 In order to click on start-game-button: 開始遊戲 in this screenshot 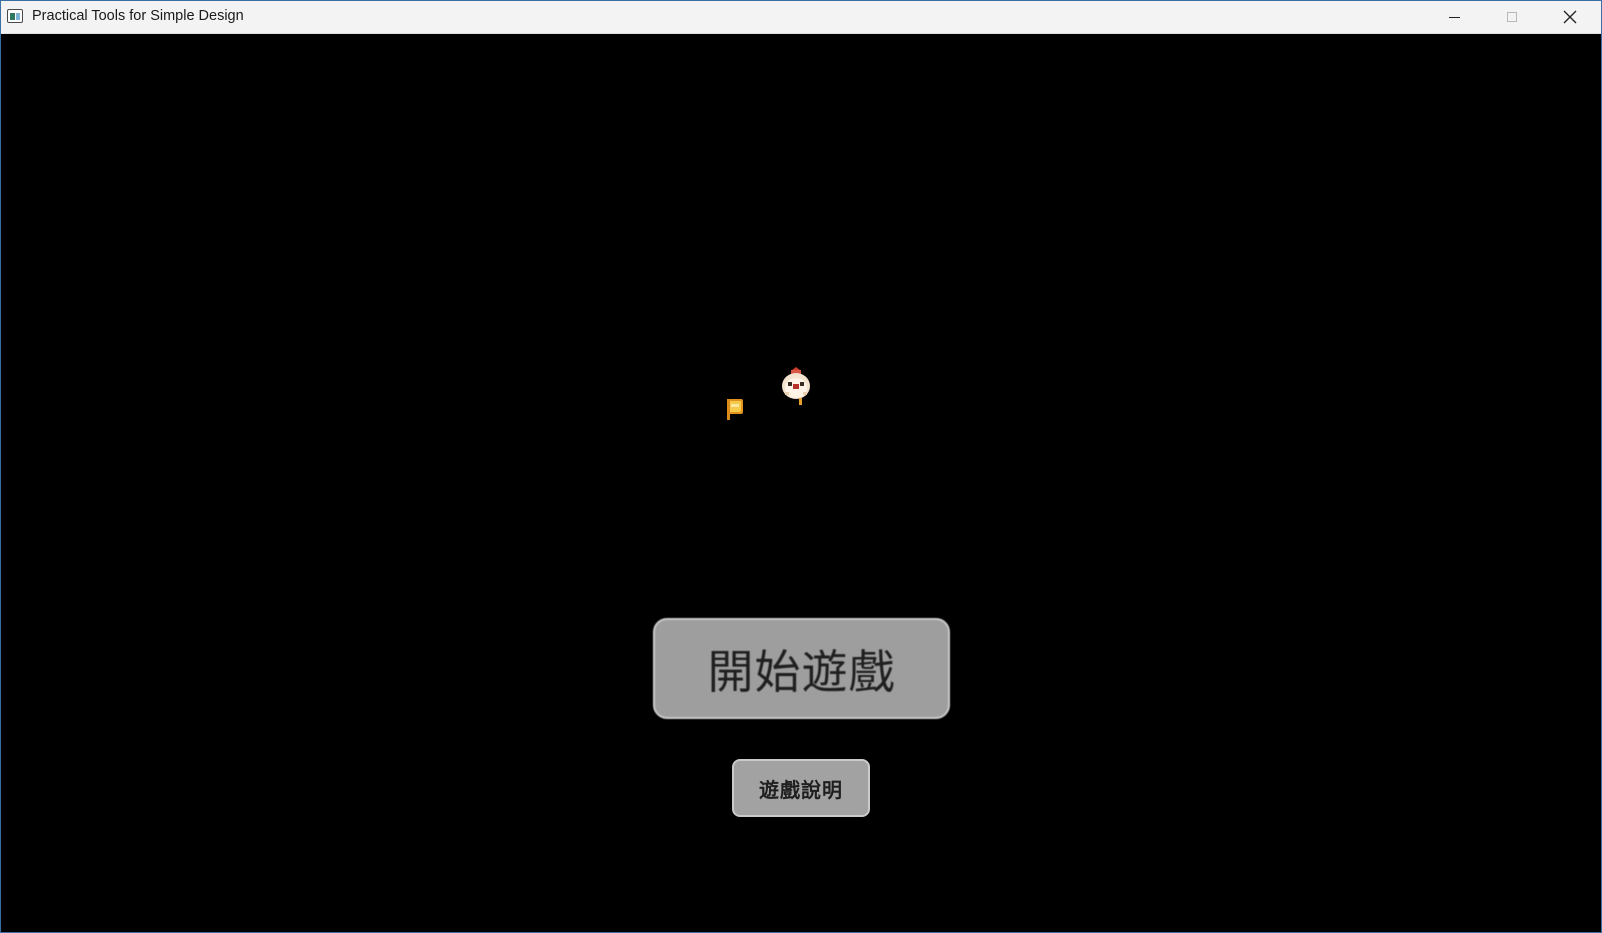, I will do `click(801, 668)`.